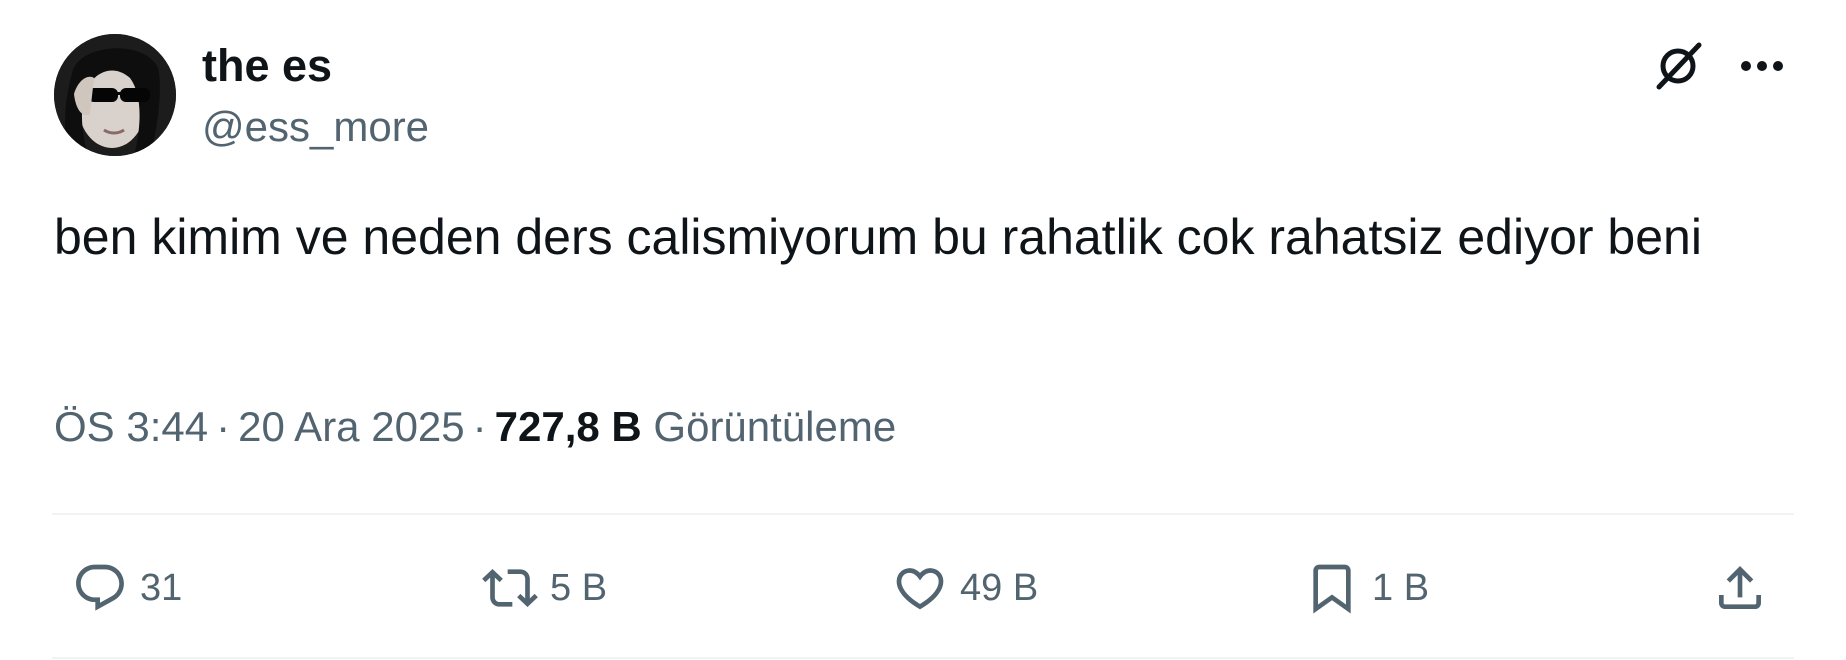 The width and height of the screenshot is (1846, 660). I want to click on grok-button, so click(1678, 66).